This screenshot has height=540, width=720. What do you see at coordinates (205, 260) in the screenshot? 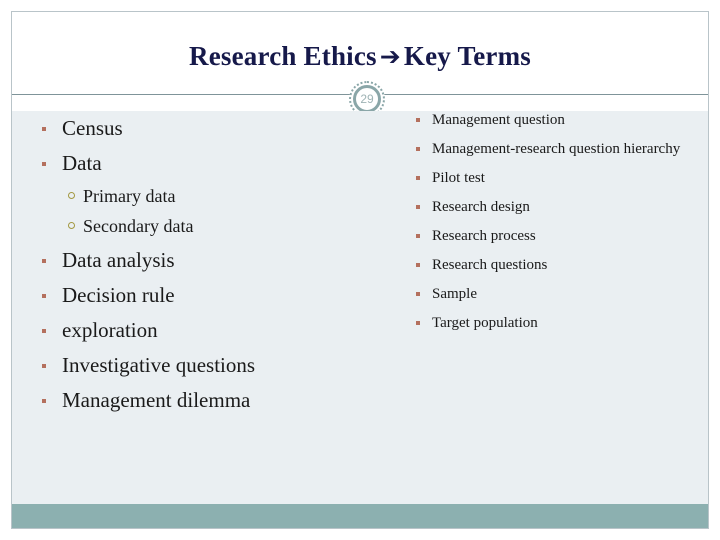
I see `list-item: Data analysis` at bounding box center [205, 260].